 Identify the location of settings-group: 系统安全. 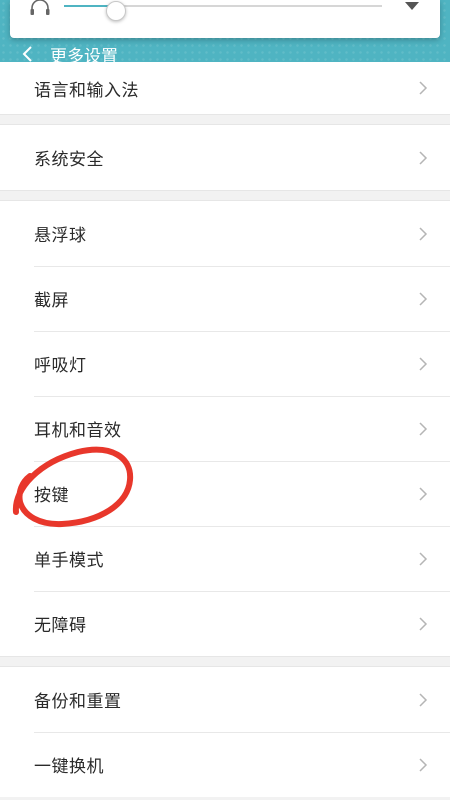
(225, 157).